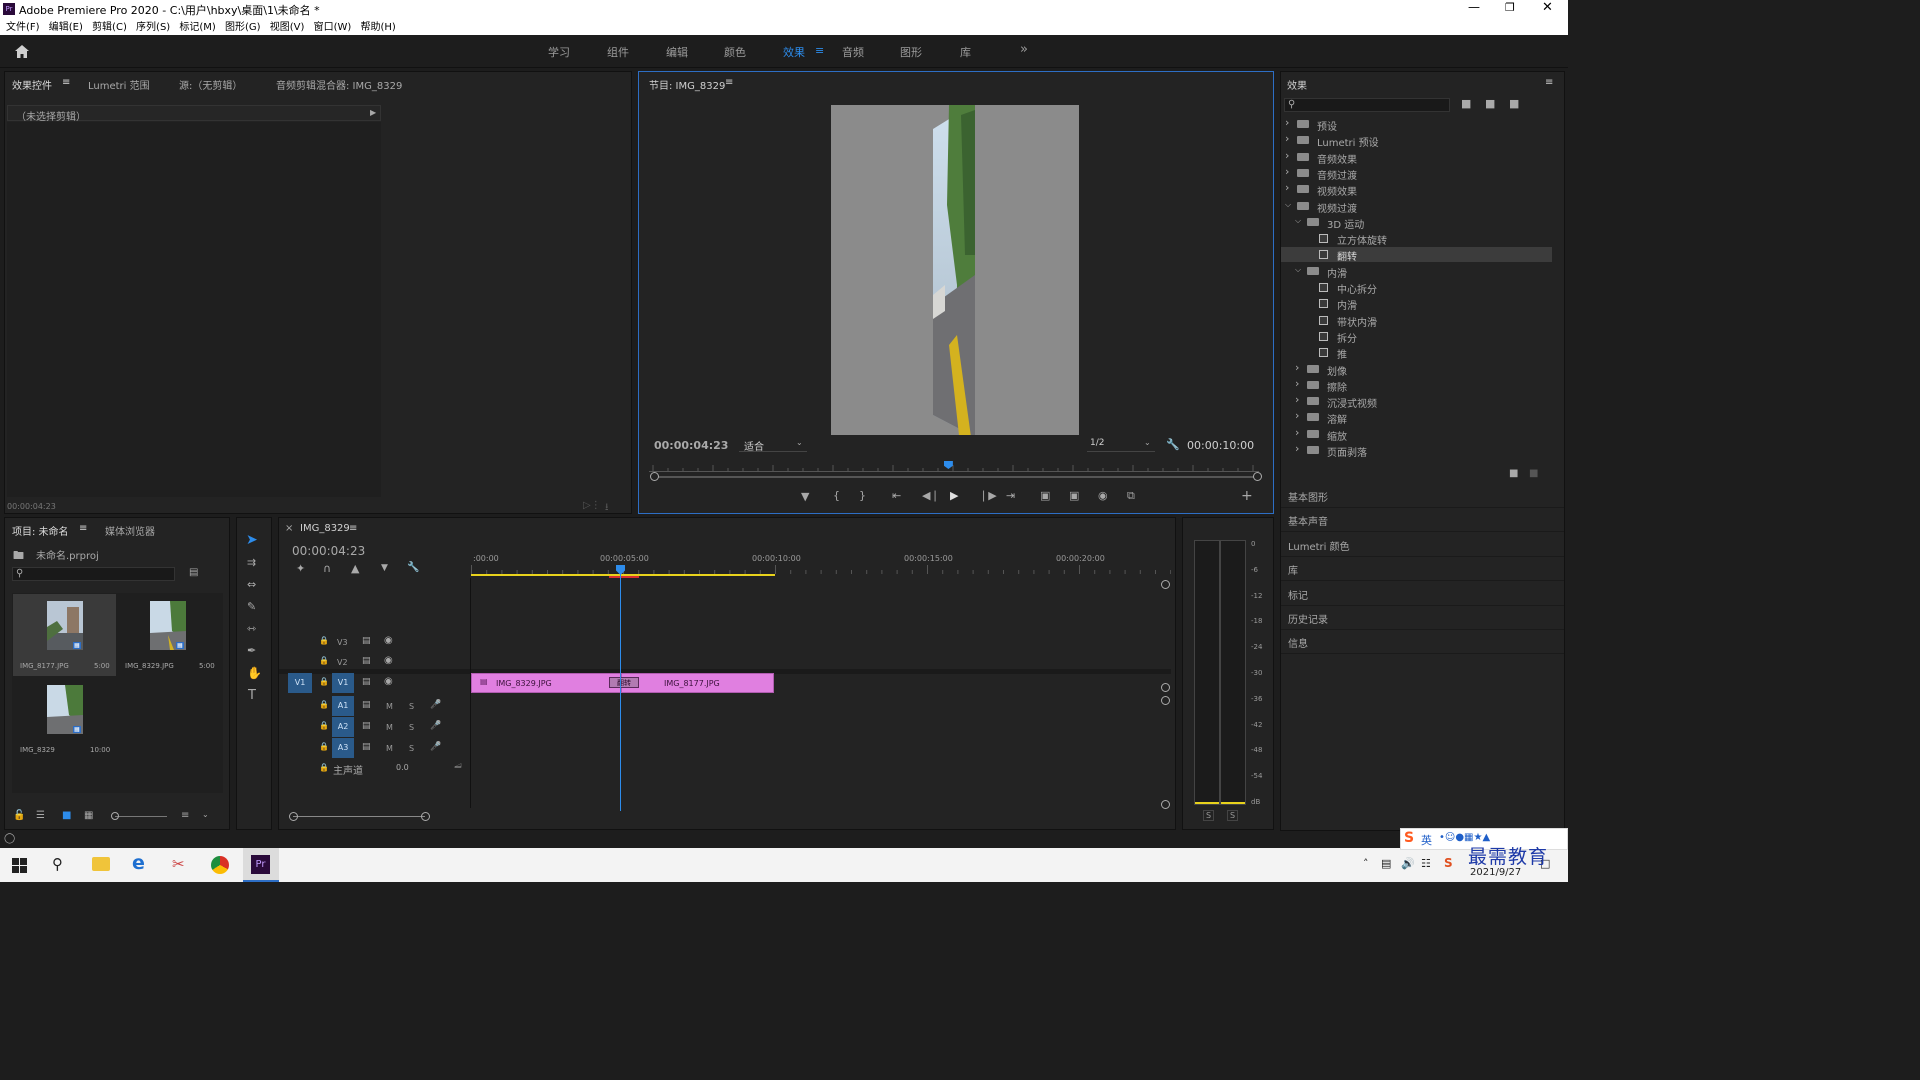  What do you see at coordinates (388, 640) in the screenshot?
I see `eye-icon: ◉` at bounding box center [388, 640].